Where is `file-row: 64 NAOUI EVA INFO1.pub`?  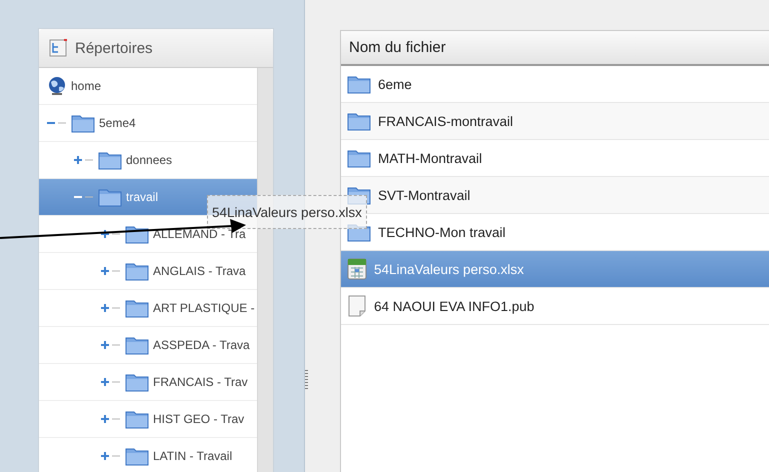
file-row: 64 NAOUI EVA INFO1.pub is located at coordinates (555, 306).